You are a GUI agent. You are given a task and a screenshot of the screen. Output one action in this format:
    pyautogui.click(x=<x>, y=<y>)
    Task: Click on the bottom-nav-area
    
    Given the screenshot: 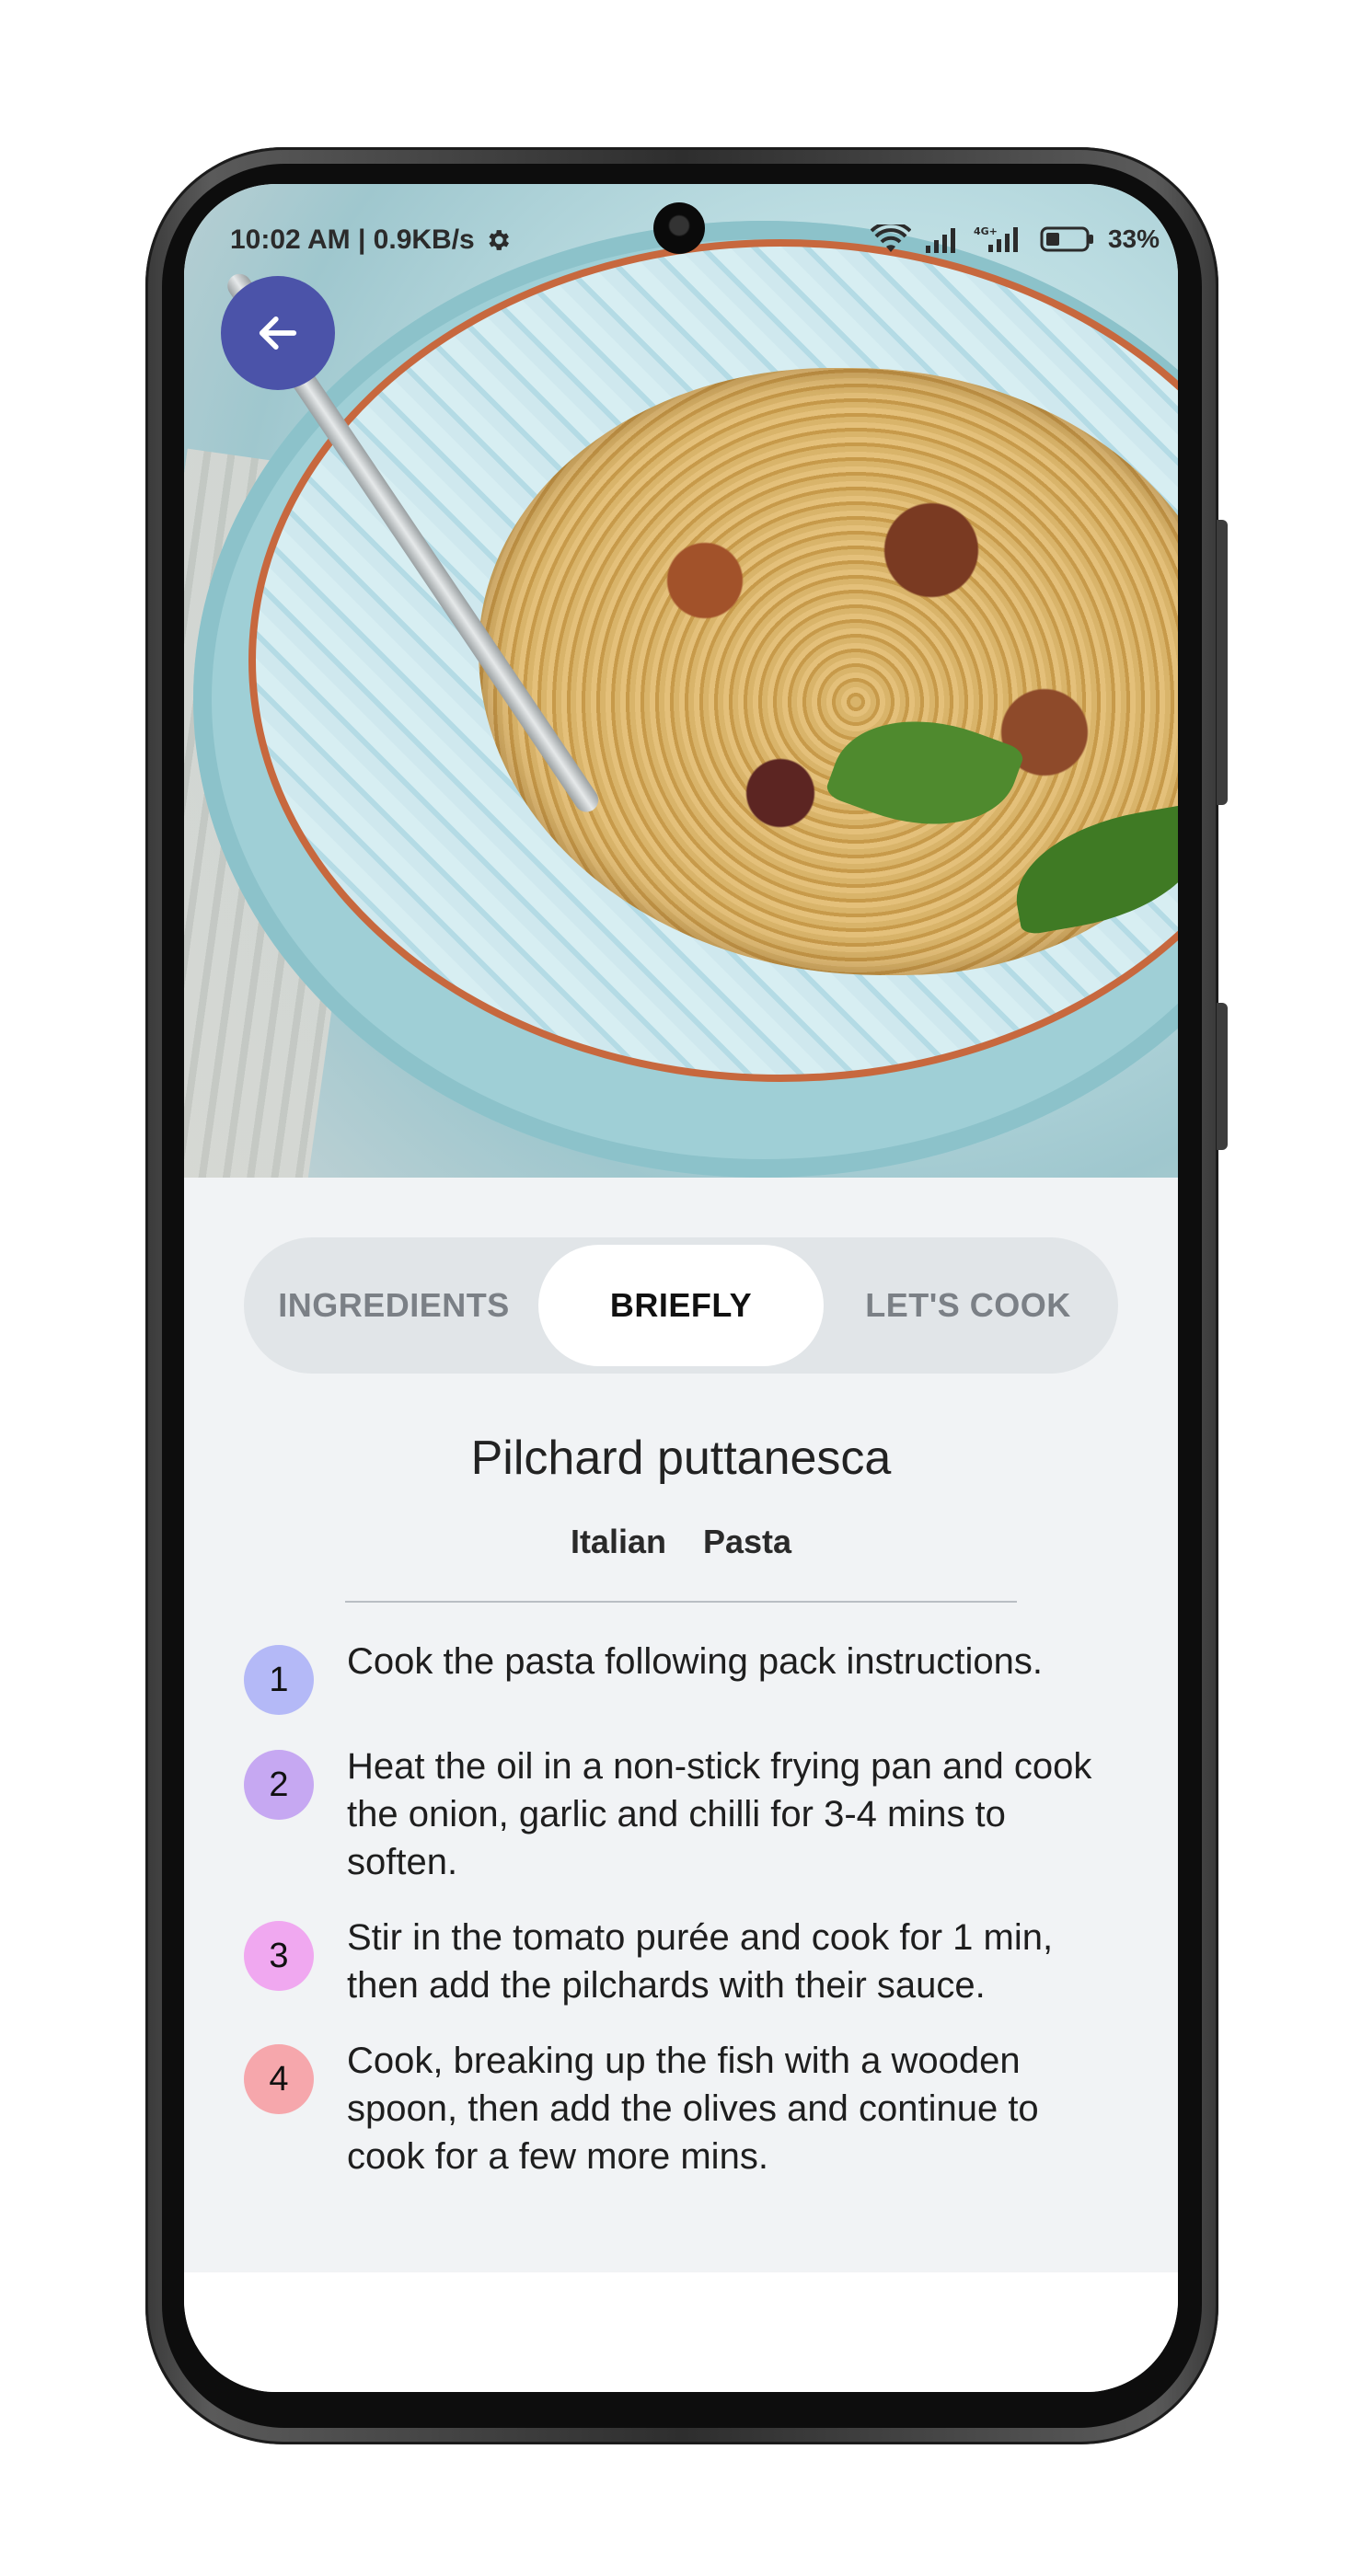 What is the action you would take?
    pyautogui.click(x=681, y=2332)
    